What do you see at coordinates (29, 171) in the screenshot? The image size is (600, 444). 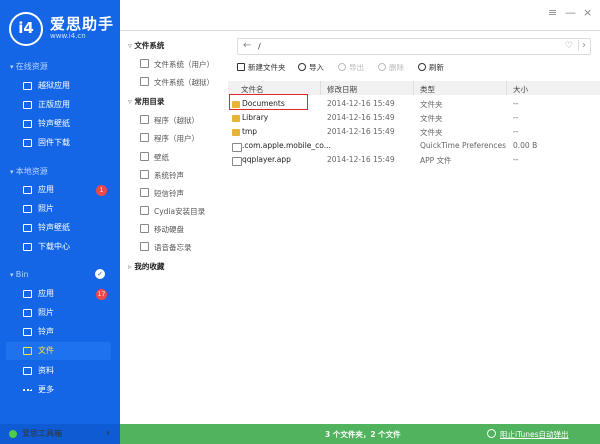 I see `section-local: 本地资源` at bounding box center [29, 171].